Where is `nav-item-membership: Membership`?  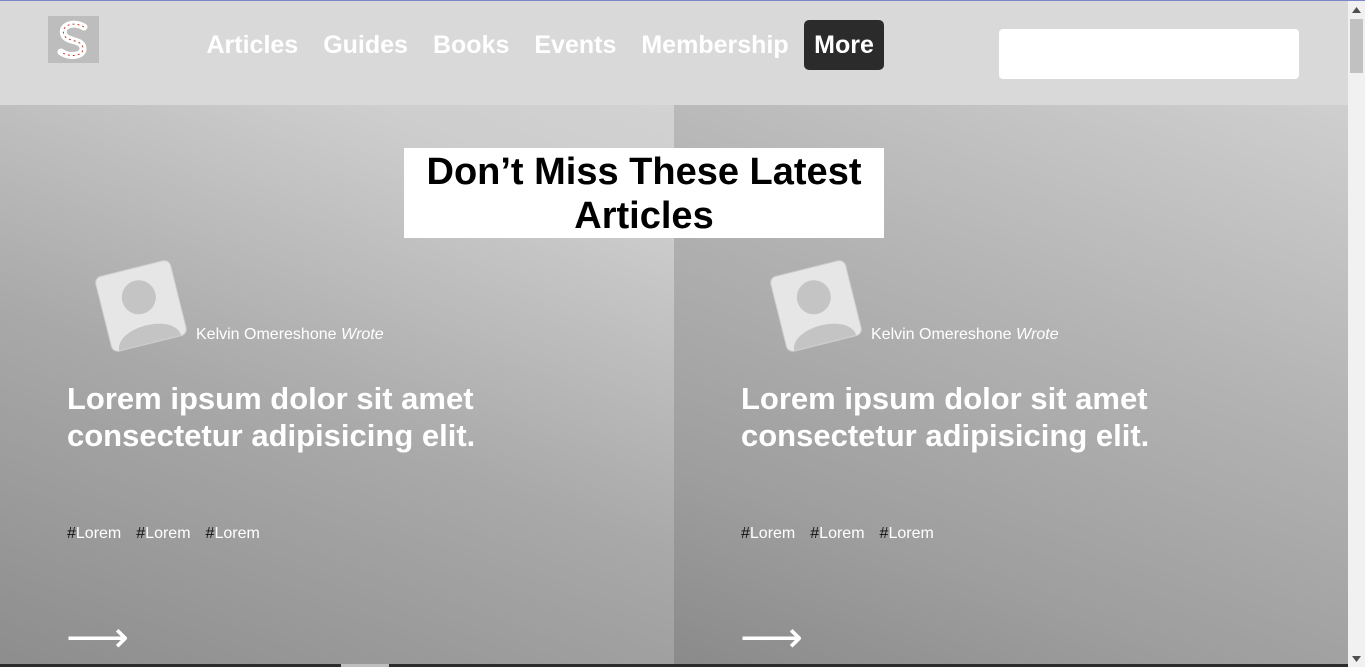
nav-item-membership: Membership is located at coordinates (715, 45).